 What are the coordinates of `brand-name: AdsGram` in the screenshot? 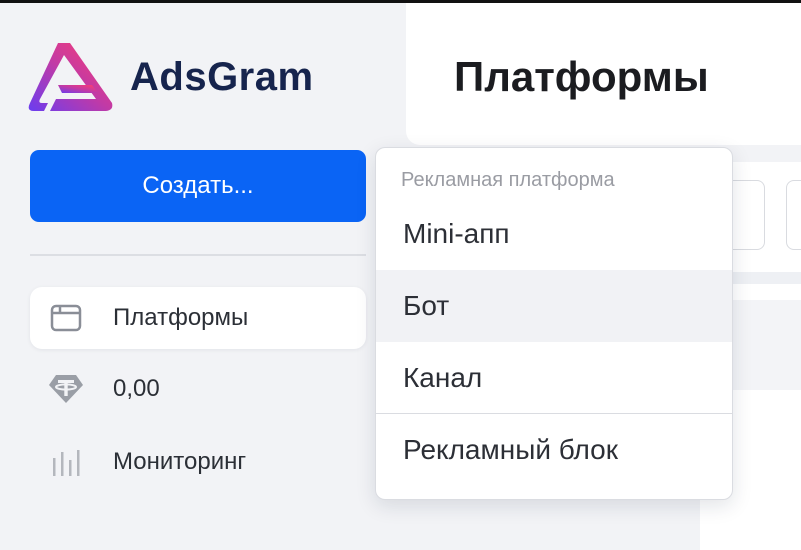 It's located at (222, 76).